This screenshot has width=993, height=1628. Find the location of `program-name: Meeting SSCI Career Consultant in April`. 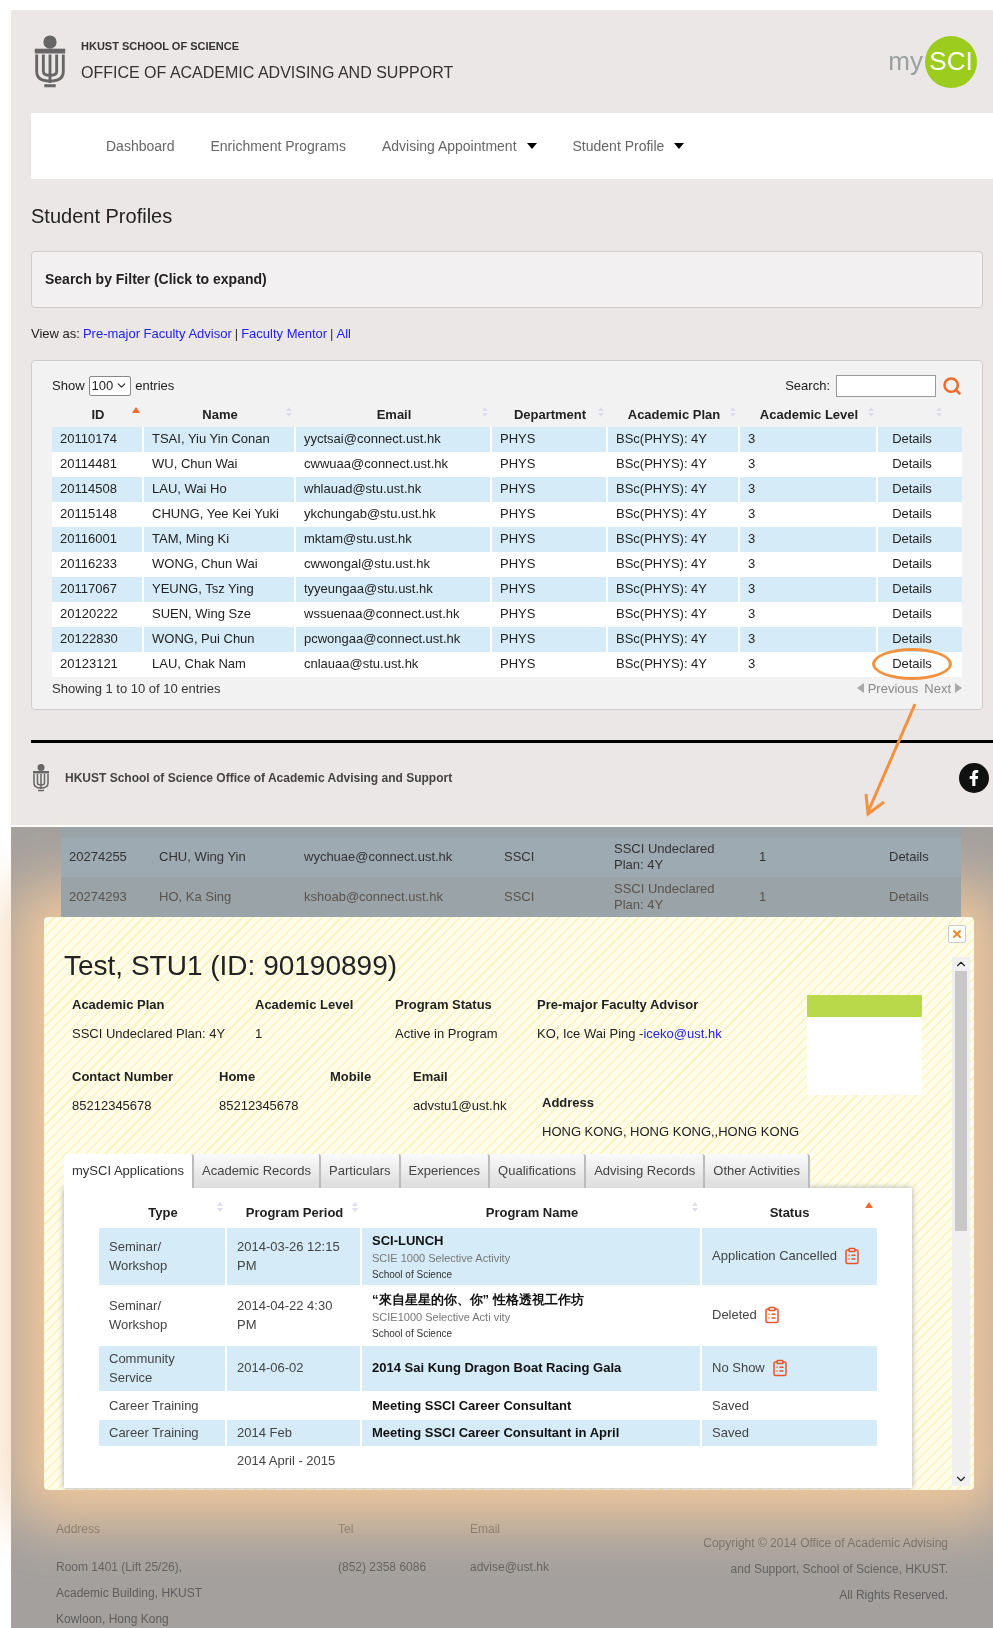

program-name: Meeting SSCI Career Consultant in April is located at coordinates (496, 1433).